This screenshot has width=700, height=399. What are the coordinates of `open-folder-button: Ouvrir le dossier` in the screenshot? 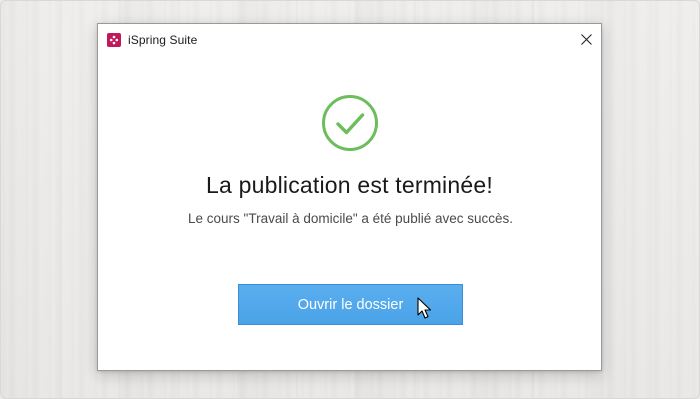 It's located at (350, 304).